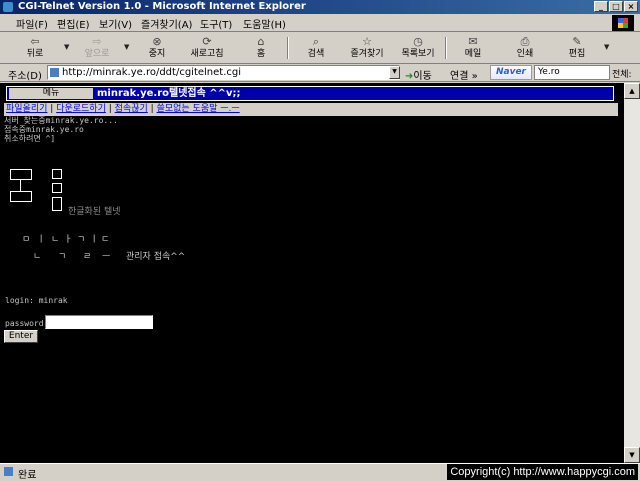  I want to click on password-label: password:, so click(27, 323).